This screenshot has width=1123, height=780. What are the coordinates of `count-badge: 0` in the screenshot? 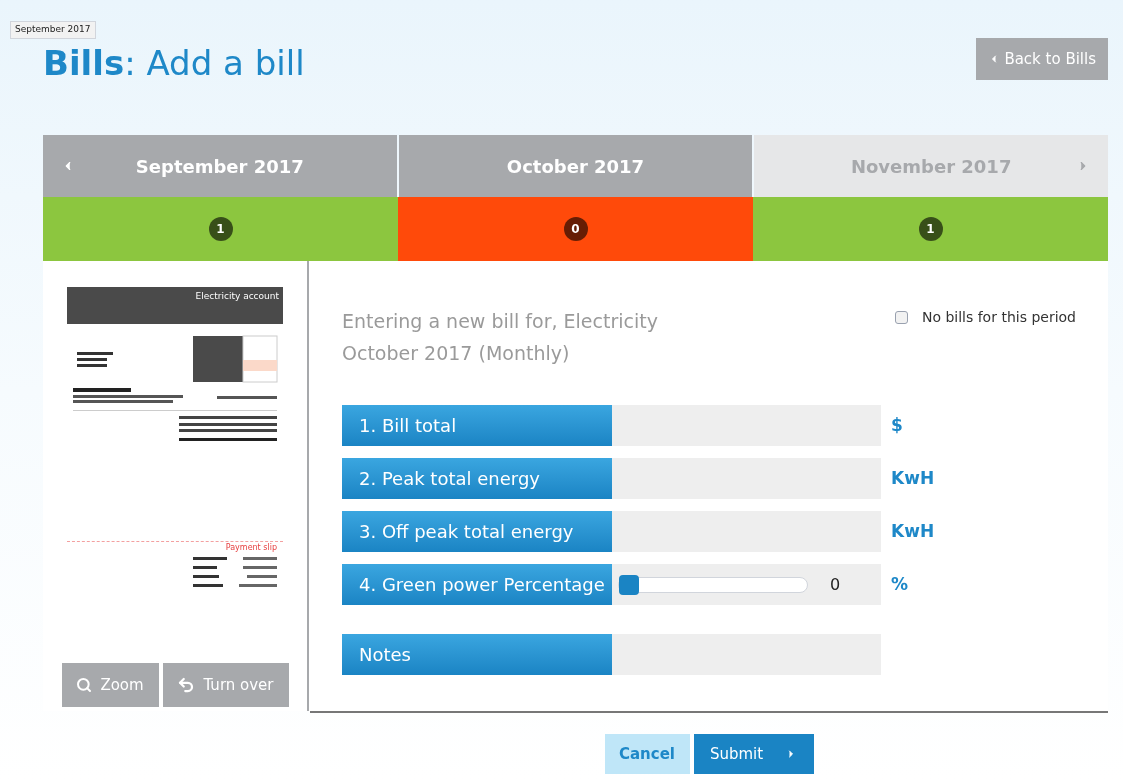 It's located at (575, 229).